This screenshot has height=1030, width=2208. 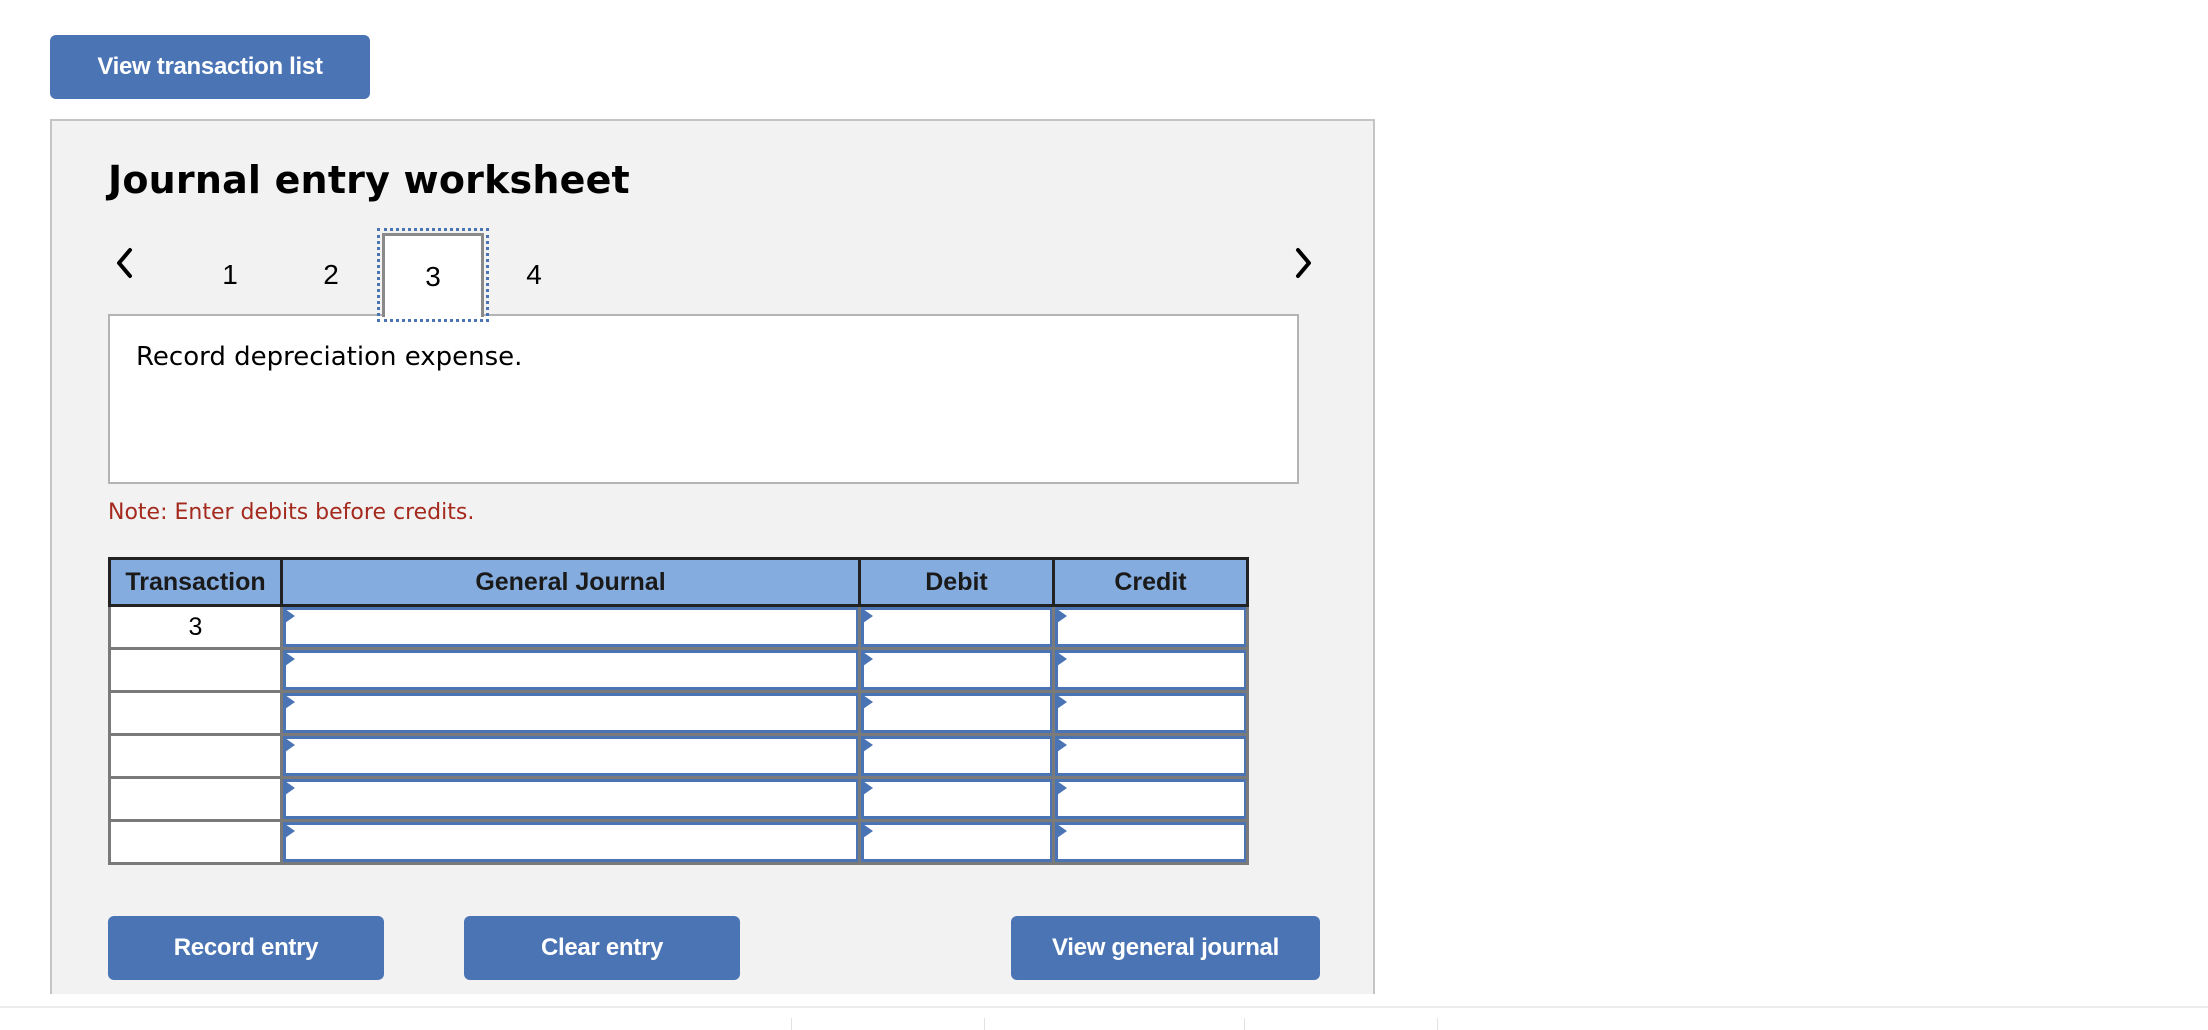 I want to click on tab-entry-4: 4, so click(x=534, y=275).